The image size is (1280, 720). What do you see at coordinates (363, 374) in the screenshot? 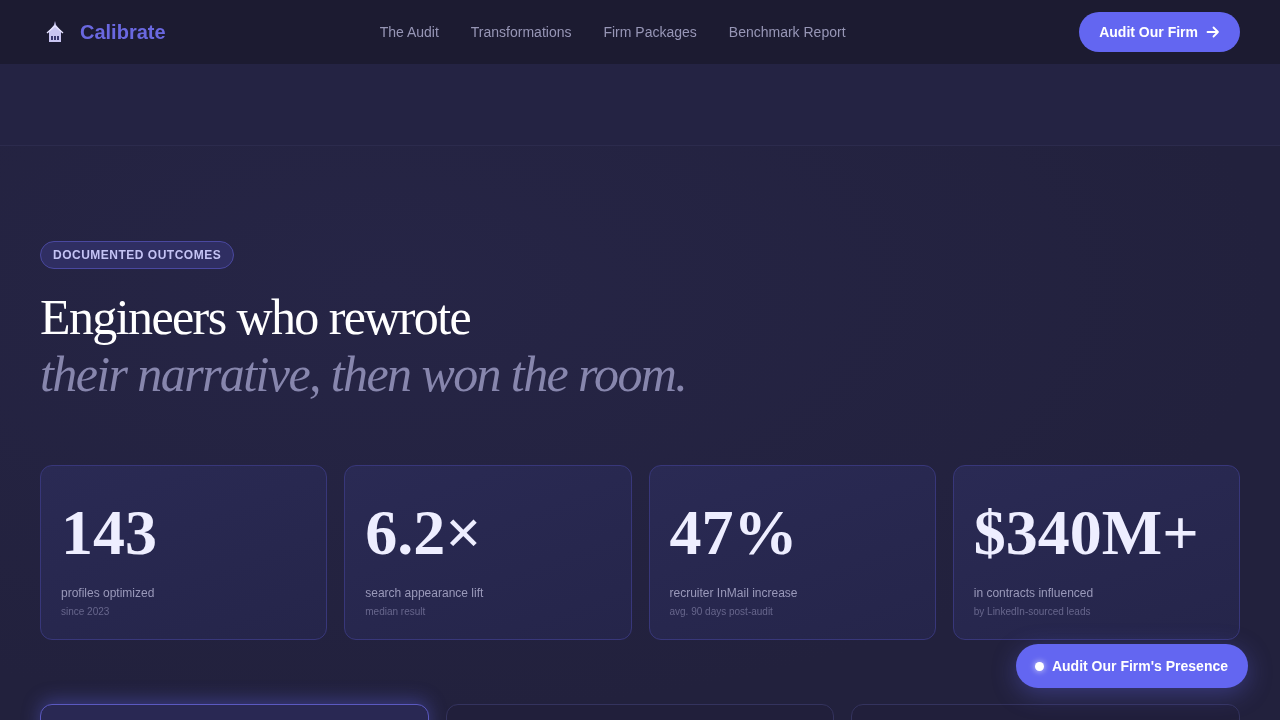
I see `hero-heading-italic: their narrative, then won the room.` at bounding box center [363, 374].